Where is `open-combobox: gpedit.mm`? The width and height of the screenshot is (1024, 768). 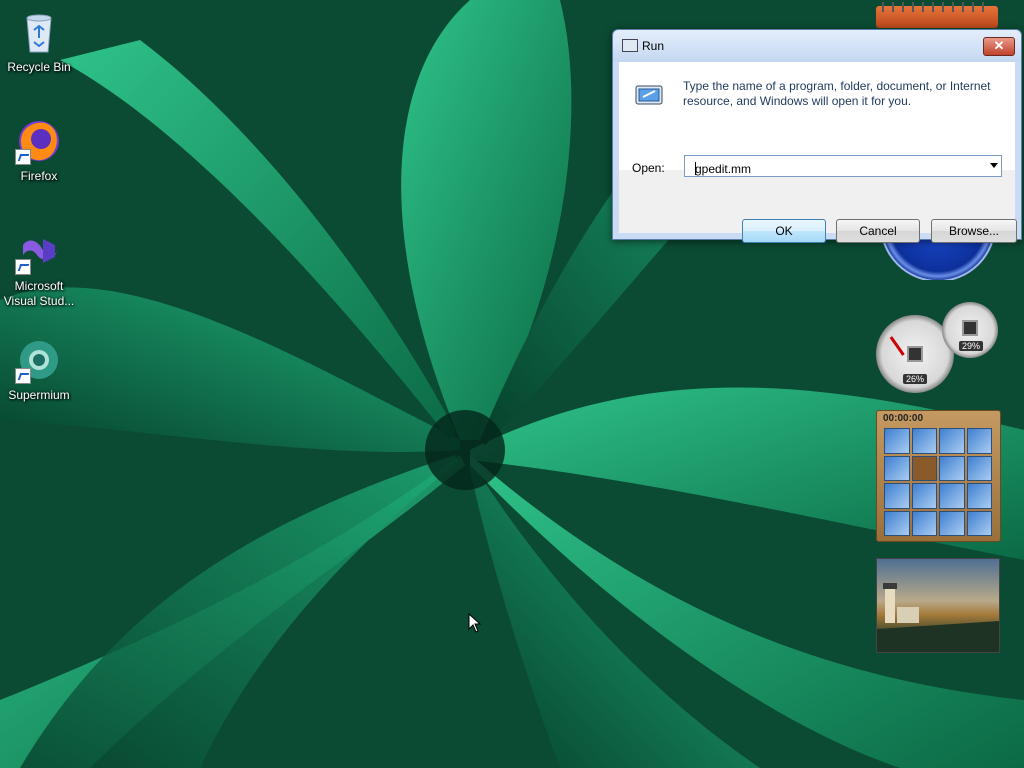 open-combobox: gpedit.mm is located at coordinates (843, 166).